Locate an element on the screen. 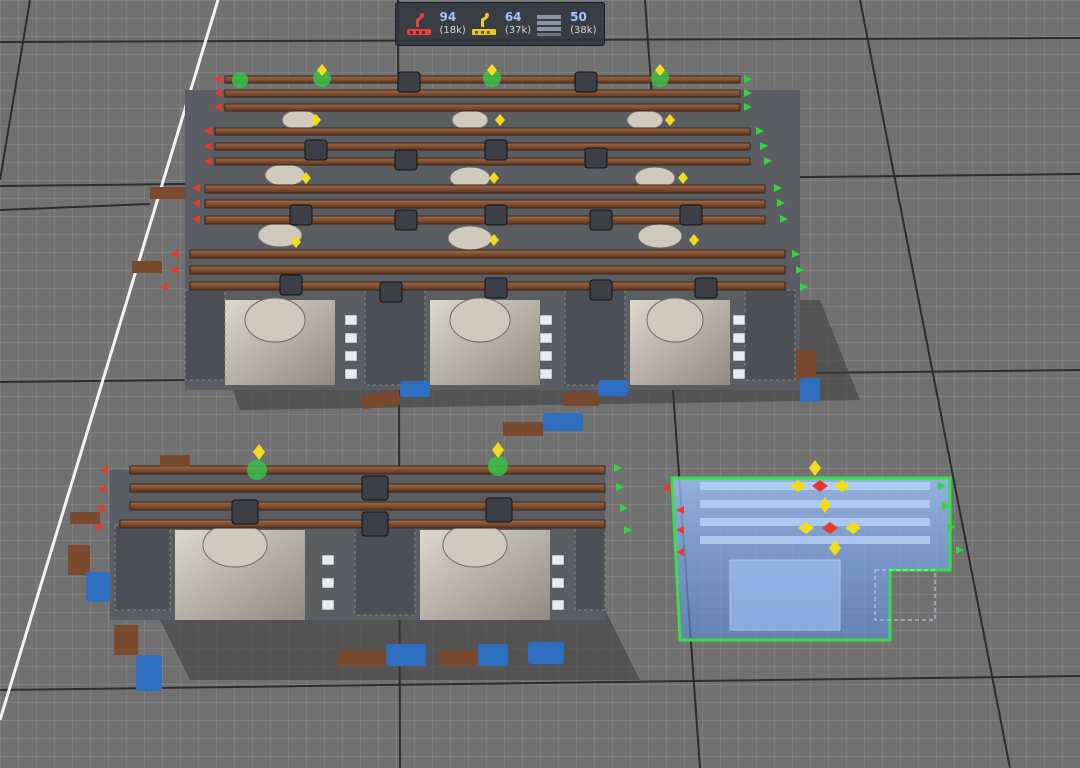 Image resolution: width=1080 pixels, height=768 pixels. yellow-assembler-counter: 64 (37k) is located at coordinates (500, 24).